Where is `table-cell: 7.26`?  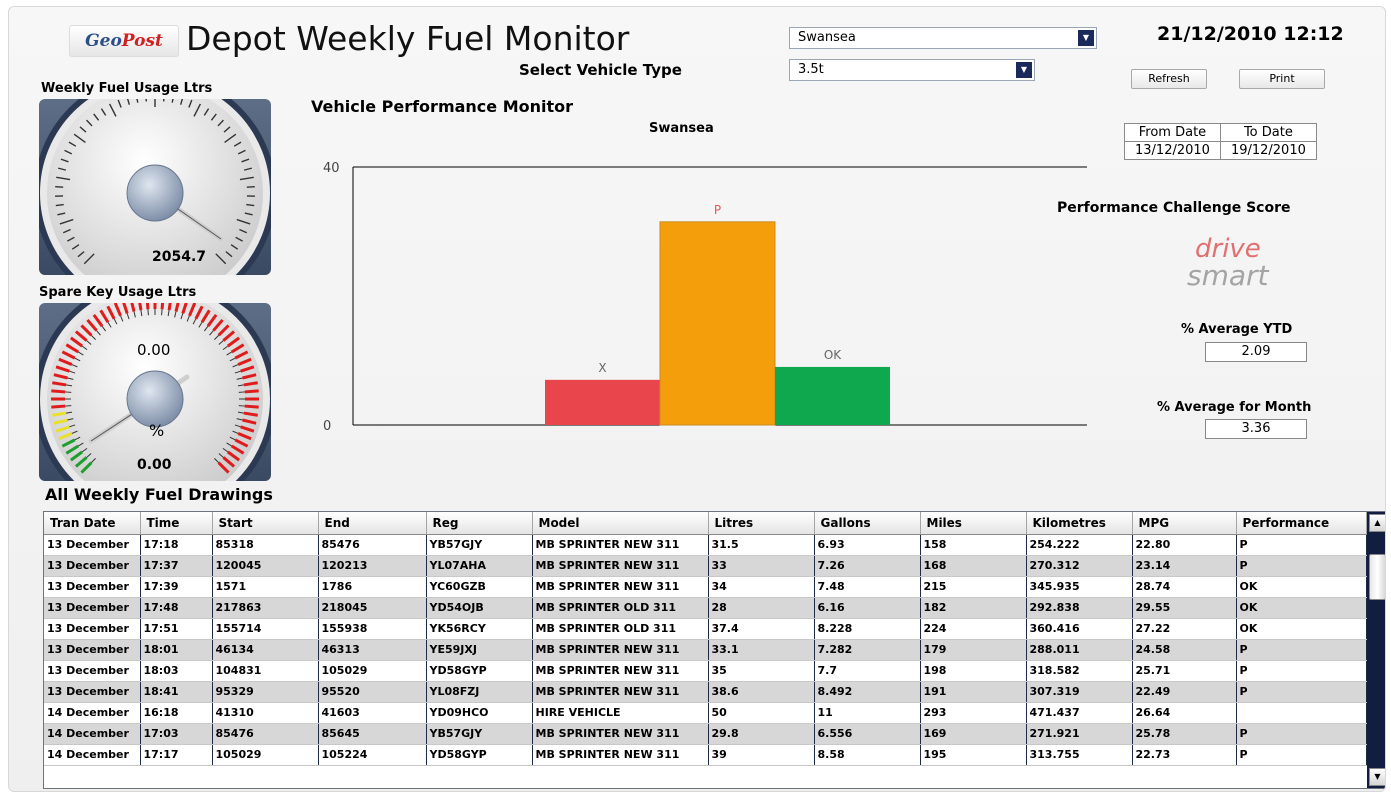 table-cell: 7.26 is located at coordinates (867, 566).